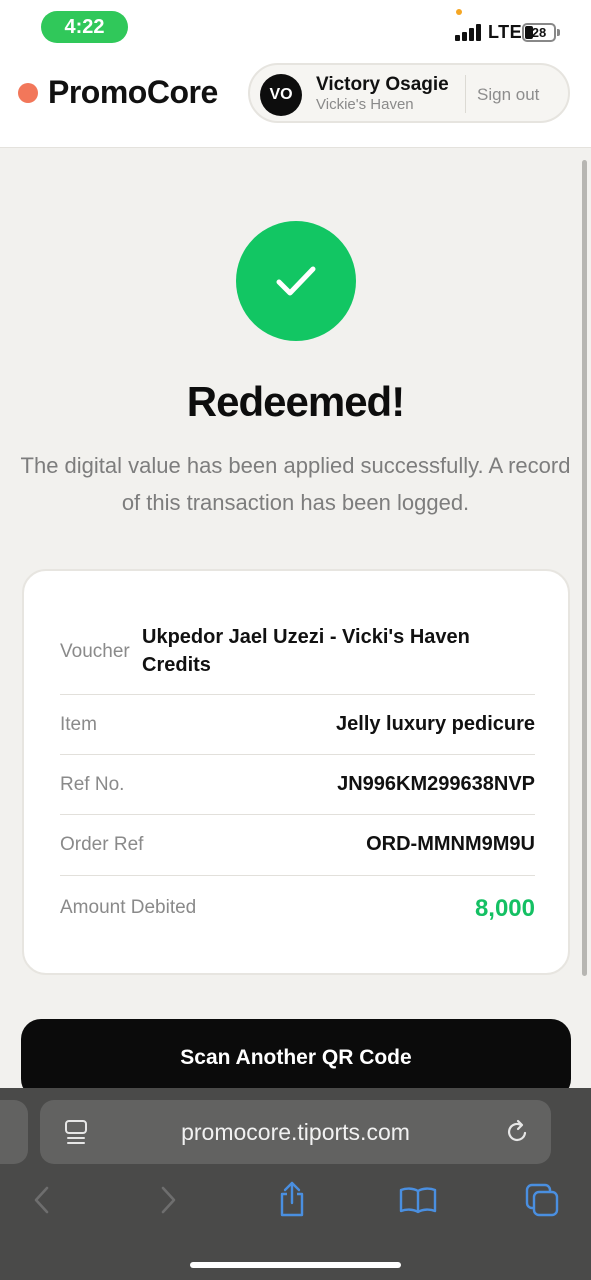 The height and width of the screenshot is (1280, 591). I want to click on detail-row-ref-no: Ref No. JN996KM299638NVP, so click(297, 785).